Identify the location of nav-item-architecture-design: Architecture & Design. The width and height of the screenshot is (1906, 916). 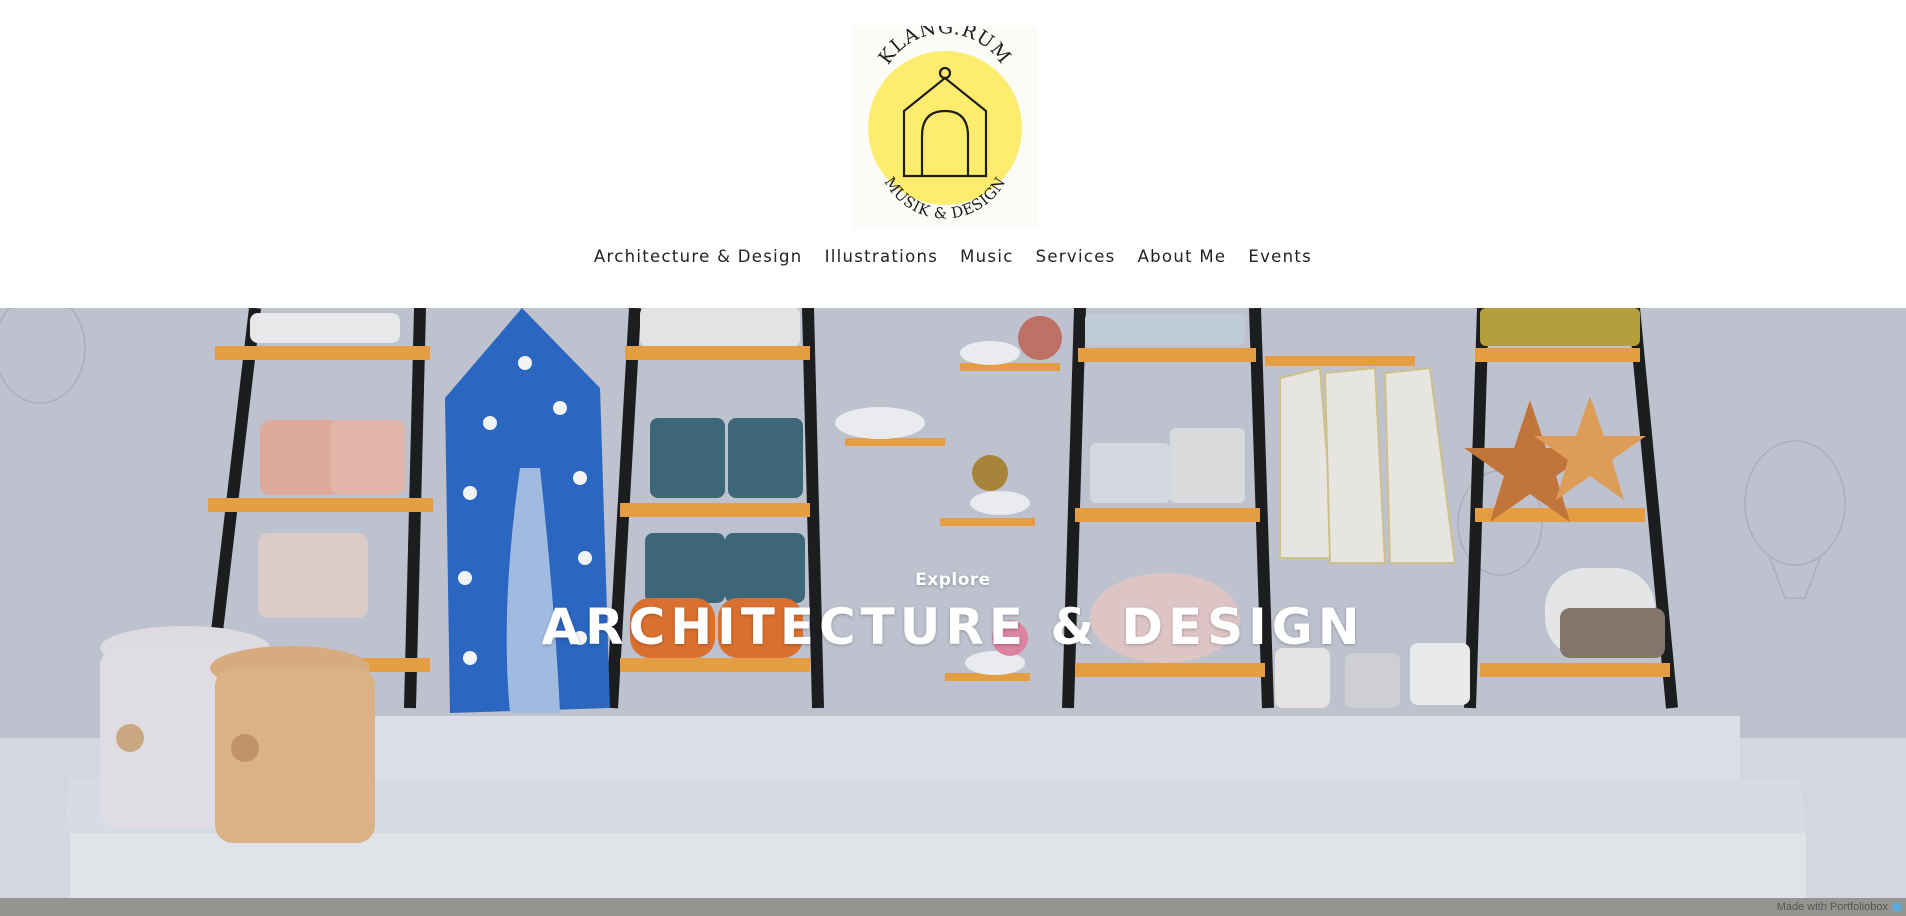
(698, 256).